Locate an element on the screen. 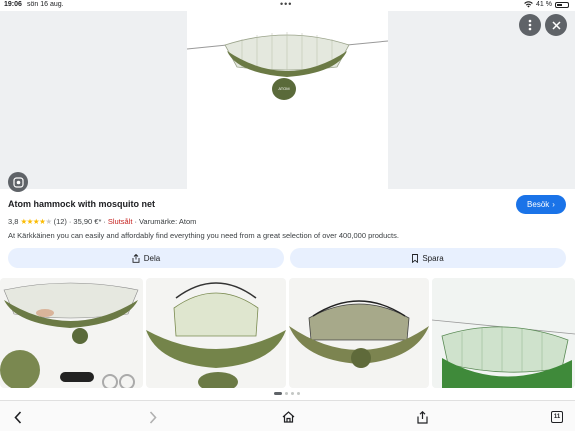  close-icon is located at coordinates (556, 25).